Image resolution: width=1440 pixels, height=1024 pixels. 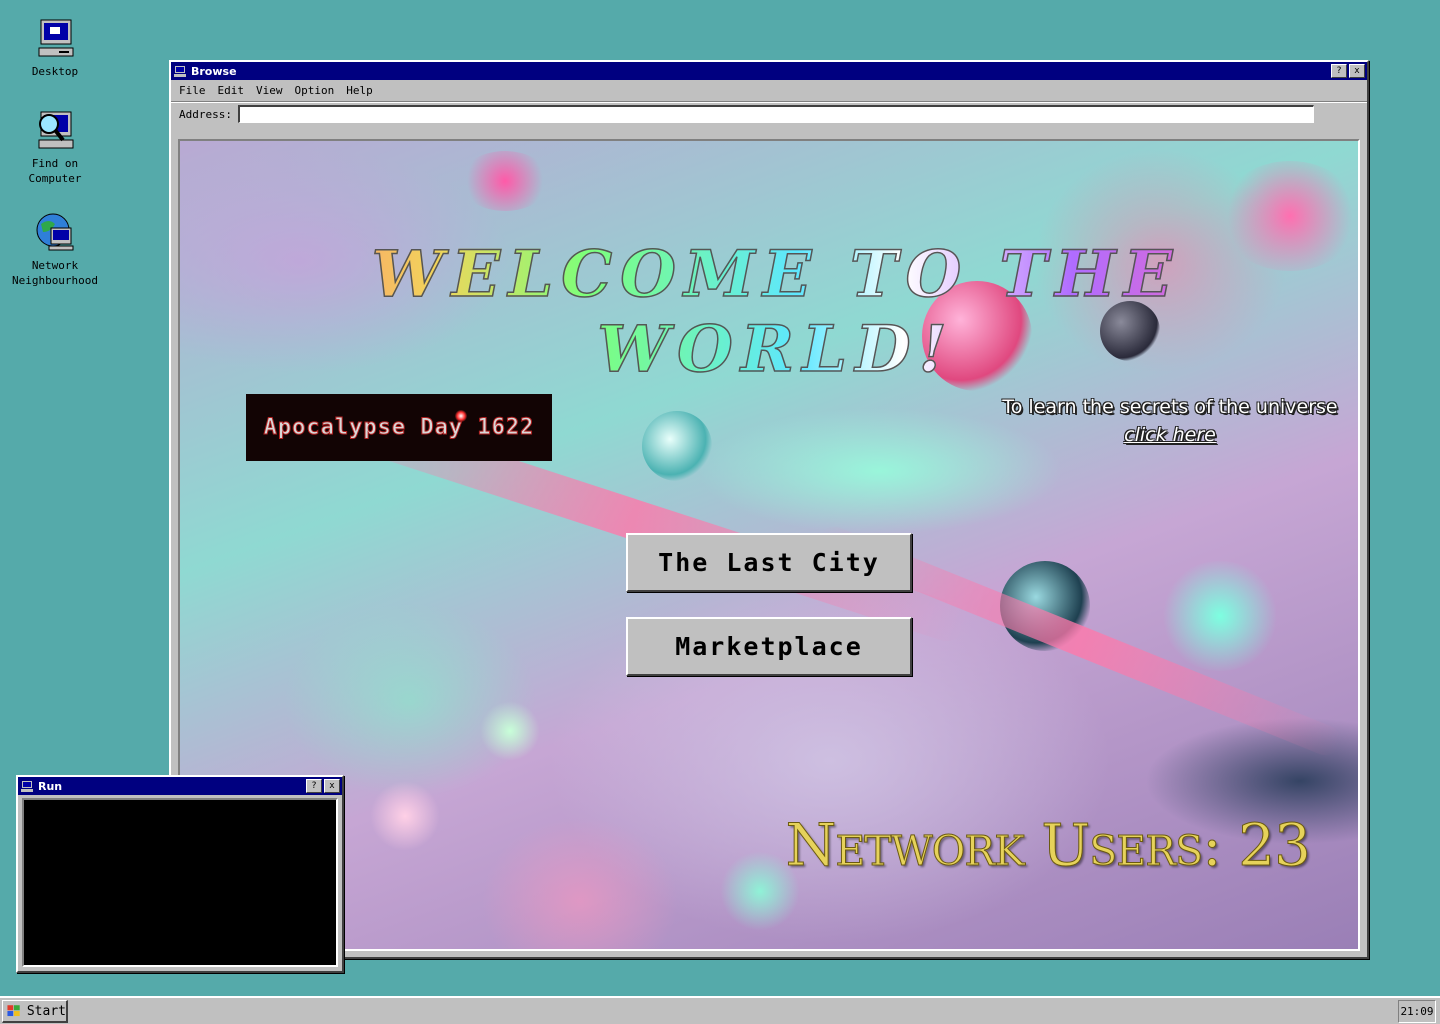 I want to click on windows-logo-icon, so click(x=13, y=1011).